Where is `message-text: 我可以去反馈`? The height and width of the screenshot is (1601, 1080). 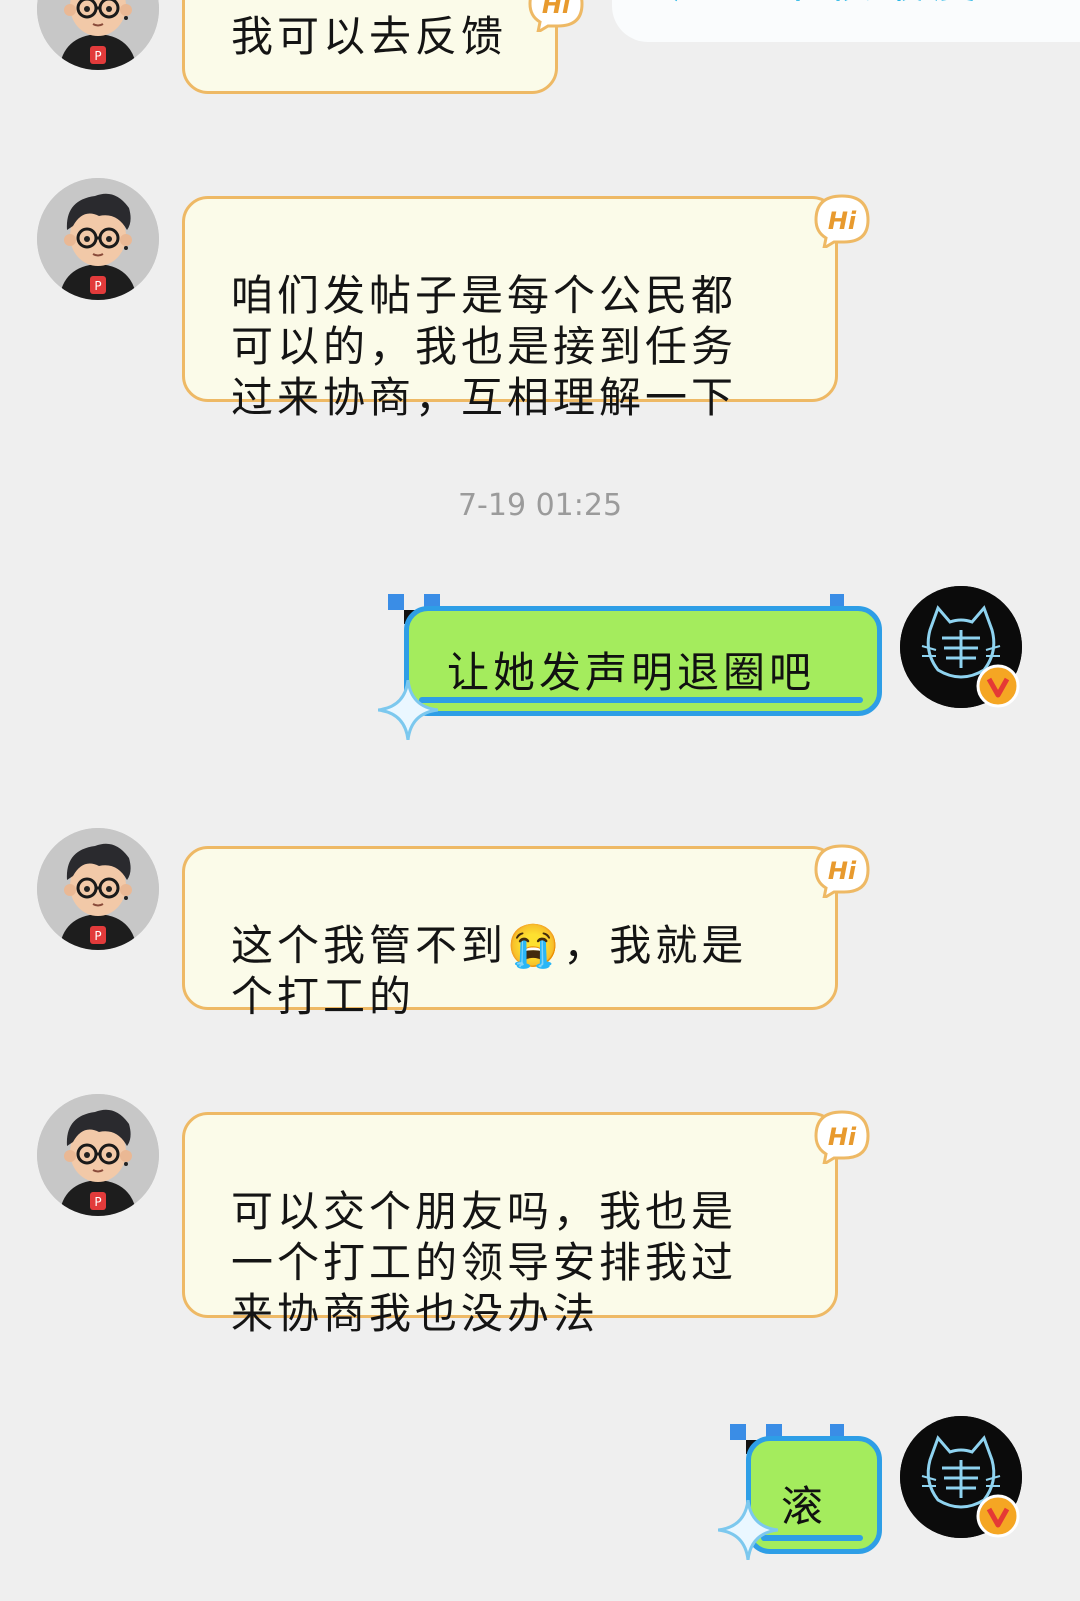 message-text: 我可以去反馈 is located at coordinates (369, 36).